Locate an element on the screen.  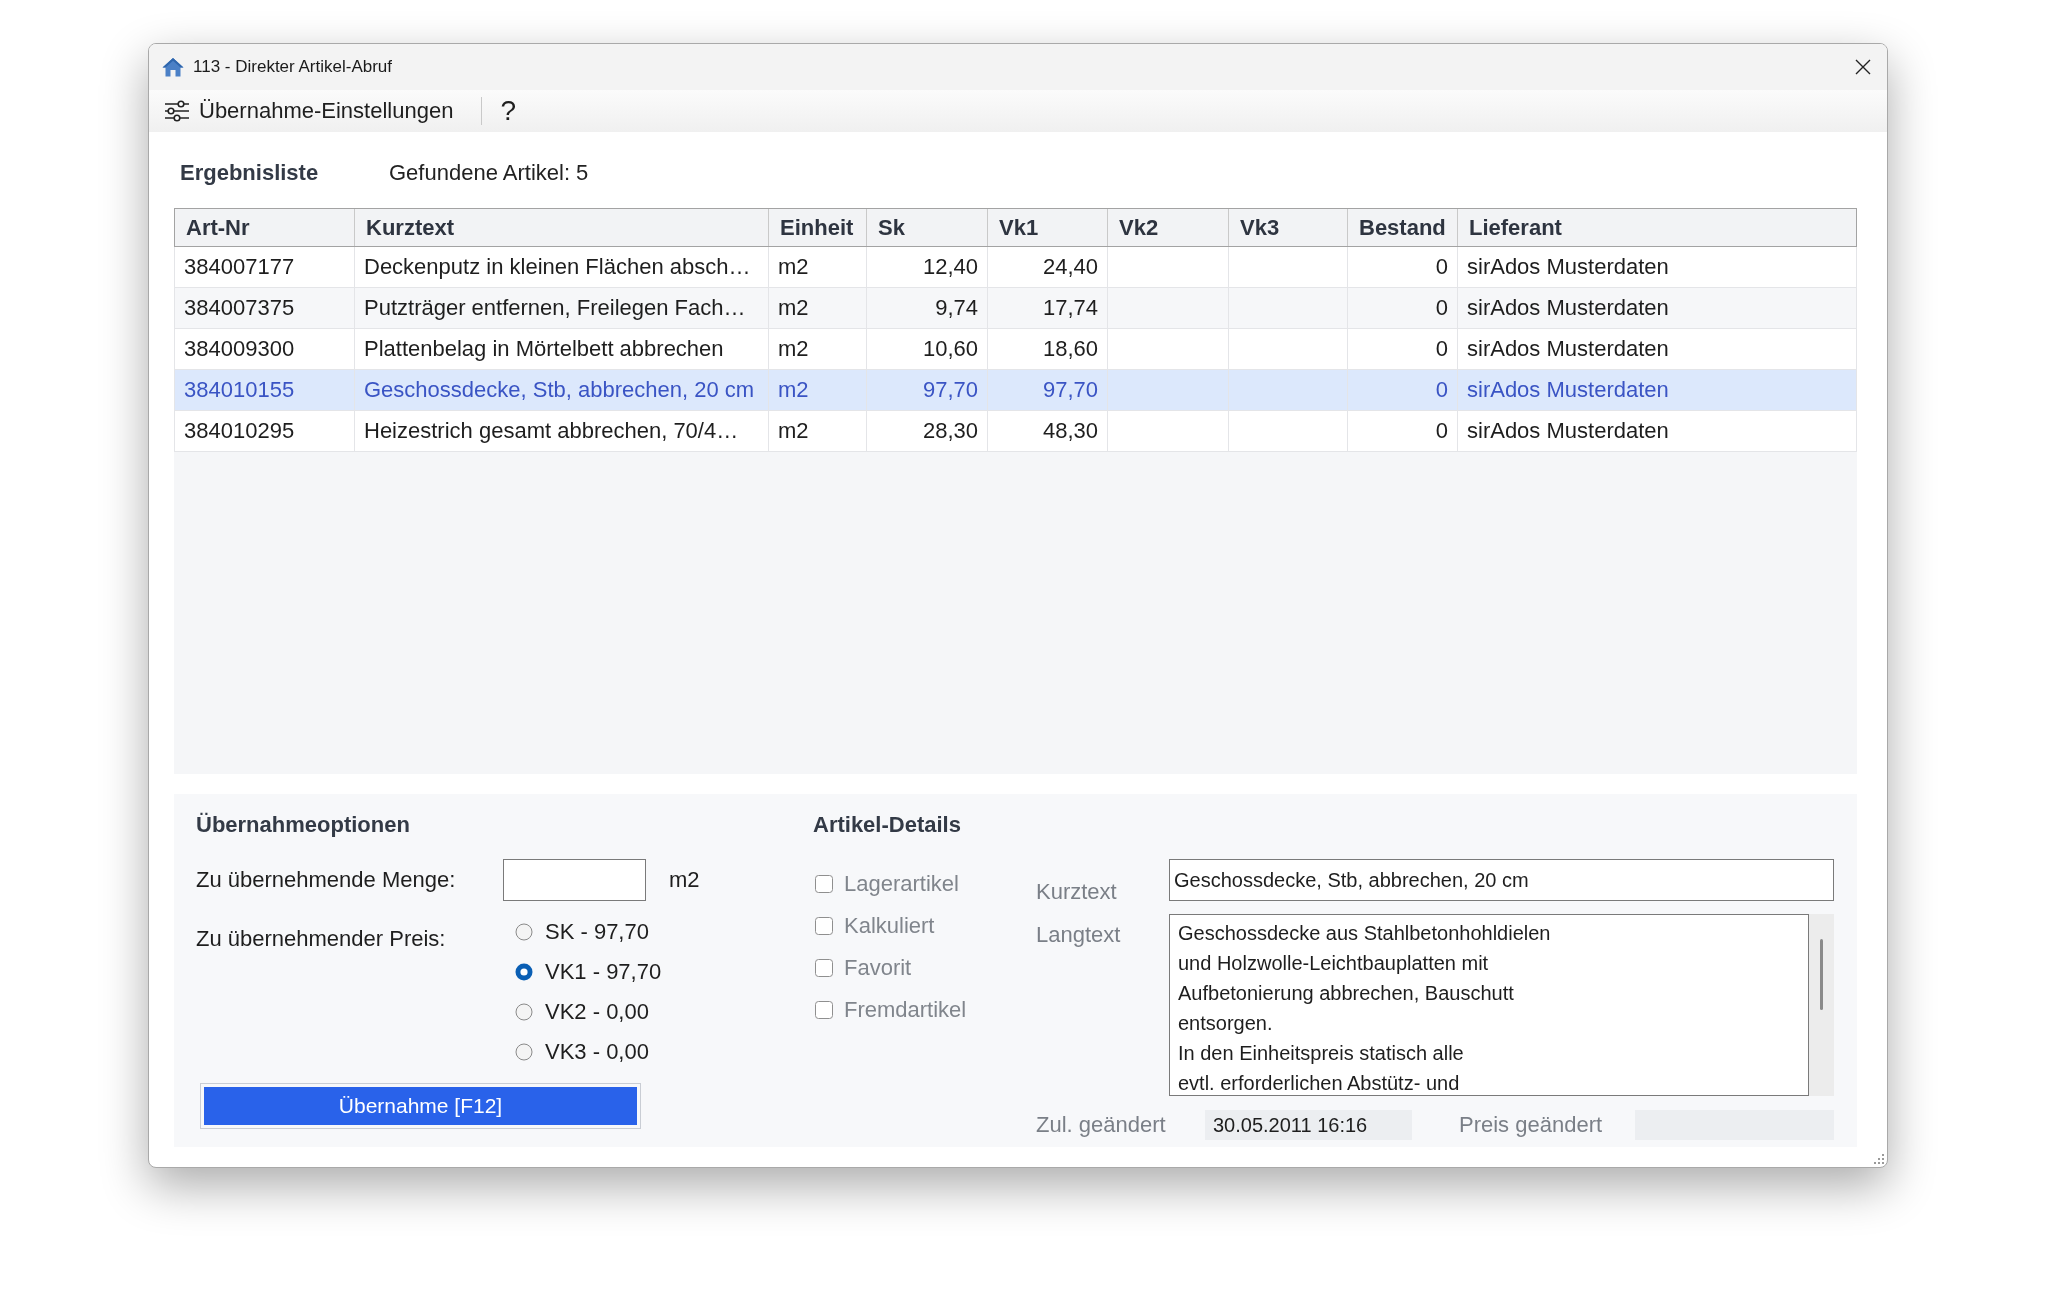
field-label: Preis geändert is located at coordinates (1531, 1125).